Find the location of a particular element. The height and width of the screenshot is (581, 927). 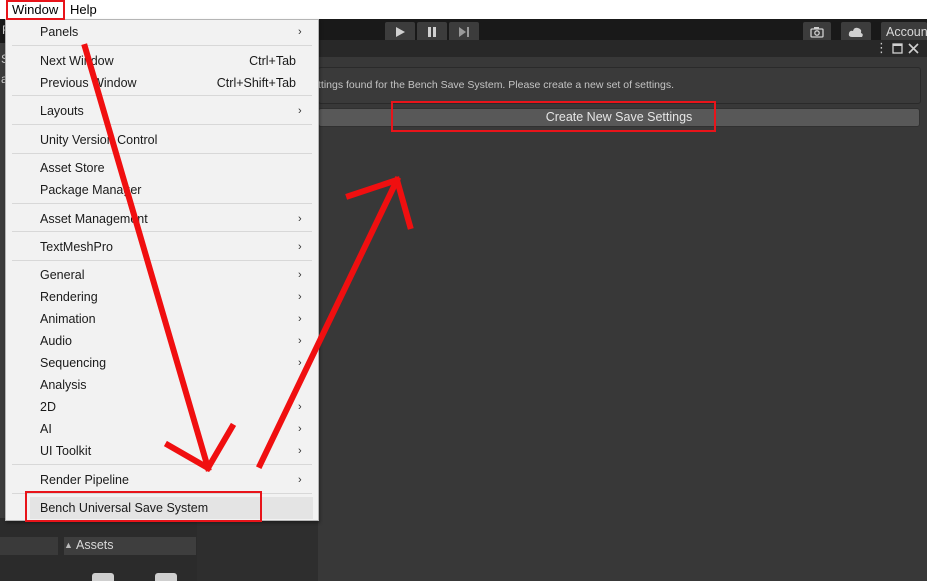

annotation-arrow-down is located at coordinates (146, 257).